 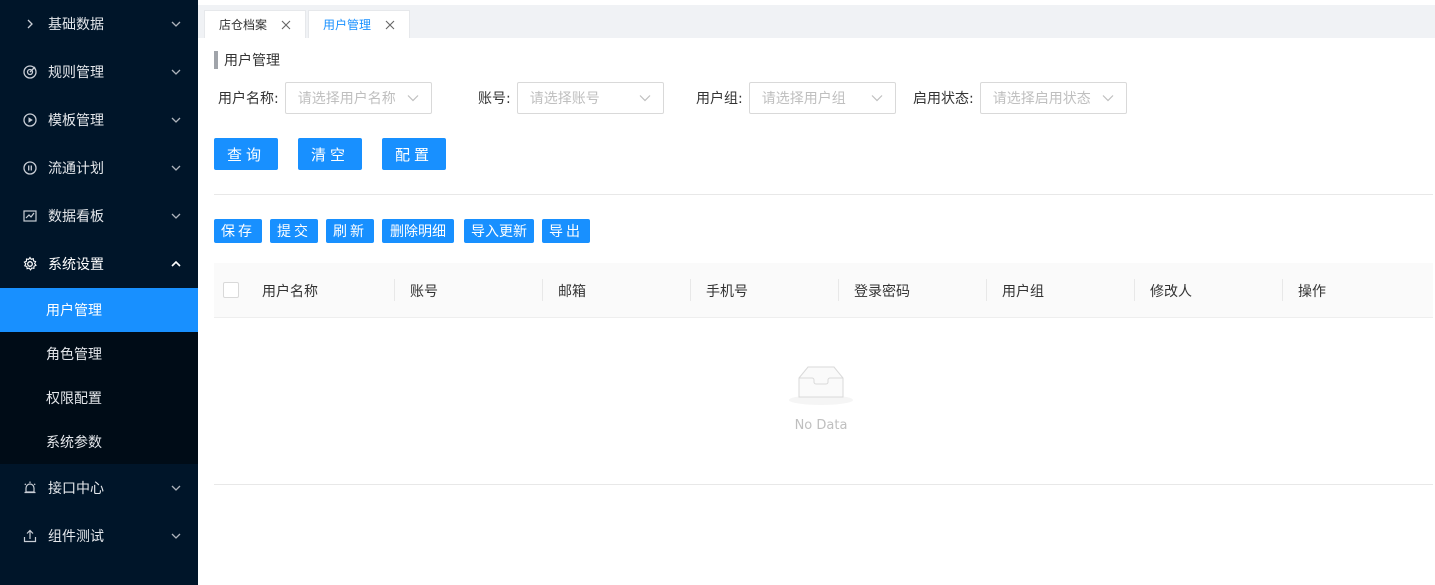 I want to click on divider, so click(x=823, y=194).